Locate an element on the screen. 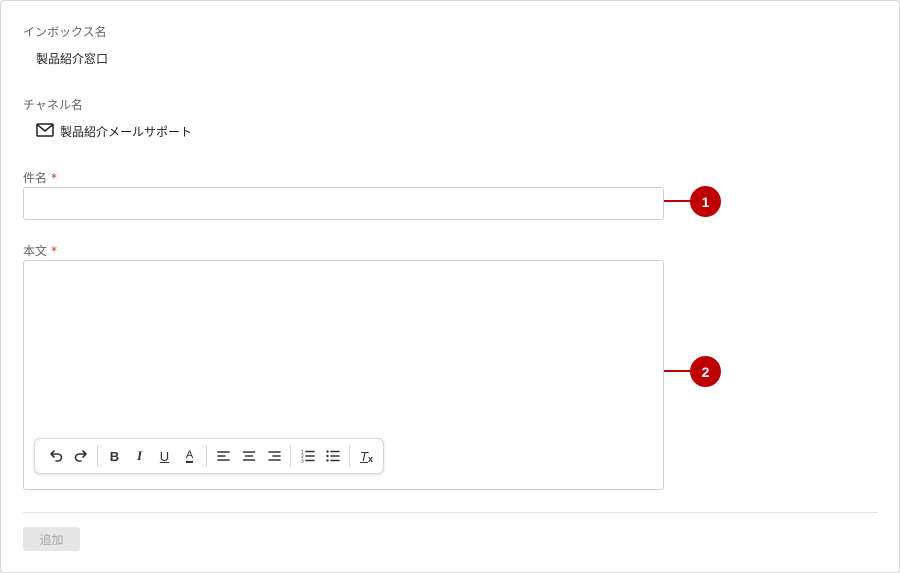 The height and width of the screenshot is (573, 900). clear-format-button: Tx is located at coordinates (366, 456).